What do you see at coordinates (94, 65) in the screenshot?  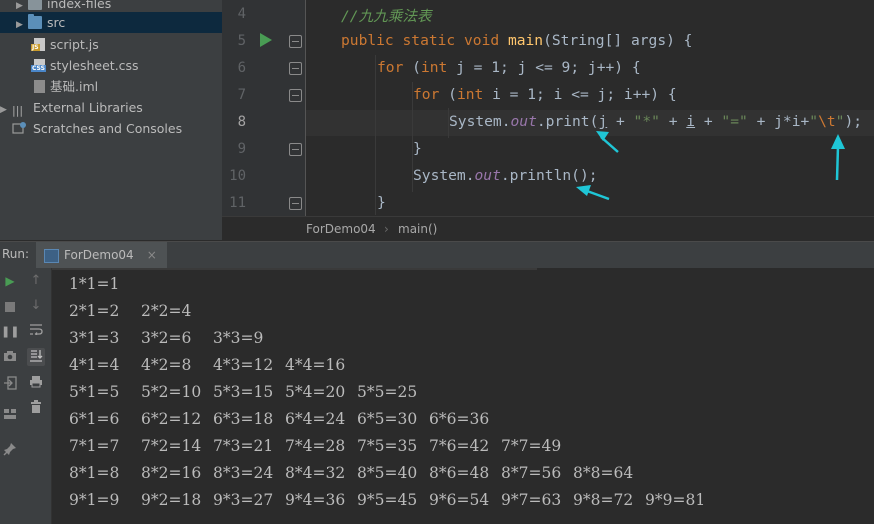 I see `tree-item-label: stylesheet.css` at bounding box center [94, 65].